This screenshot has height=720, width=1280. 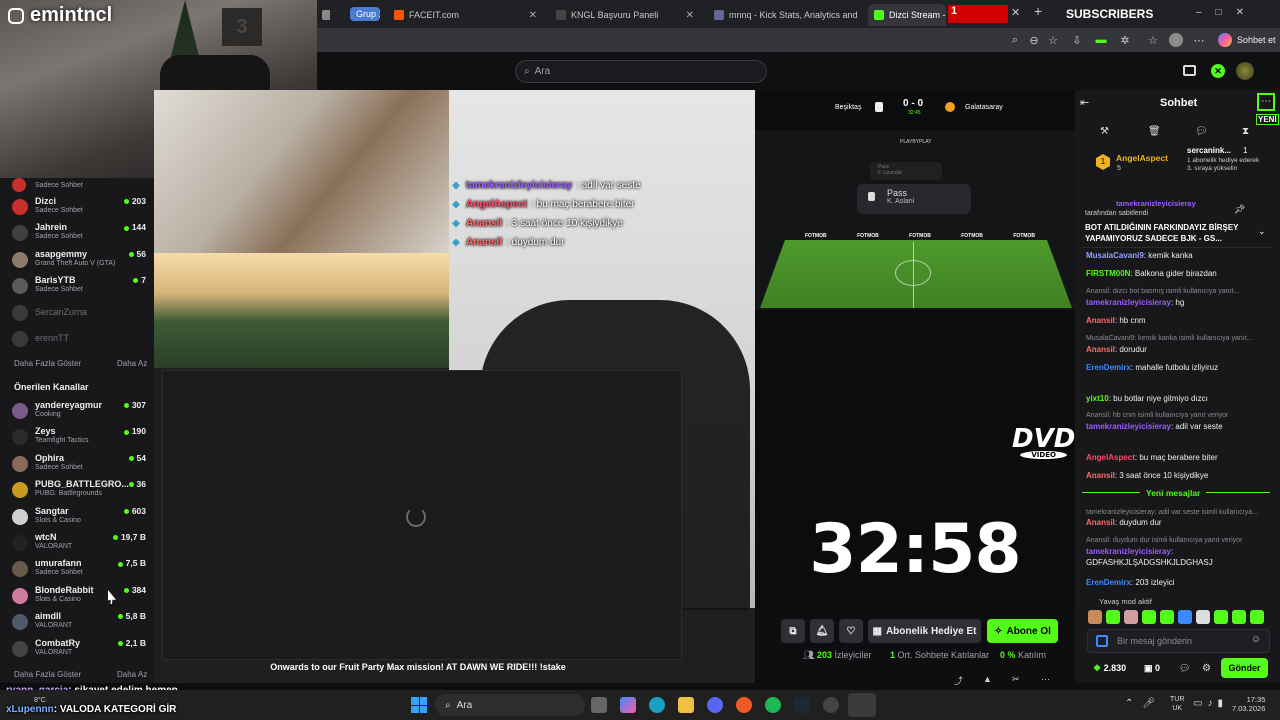 I want to click on clock: 17:35 7.03.2026, so click(x=1248, y=704).